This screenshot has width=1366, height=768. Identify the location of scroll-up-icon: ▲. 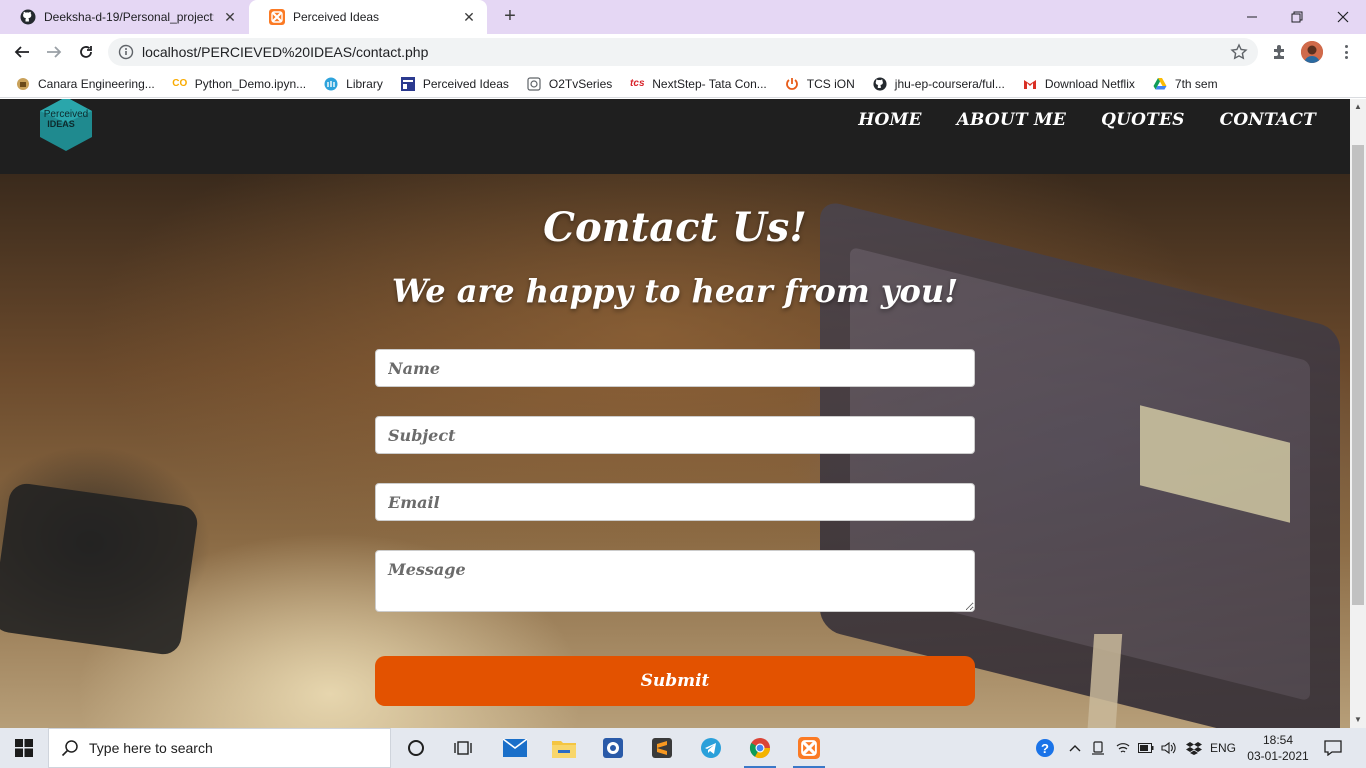
(1358, 107).